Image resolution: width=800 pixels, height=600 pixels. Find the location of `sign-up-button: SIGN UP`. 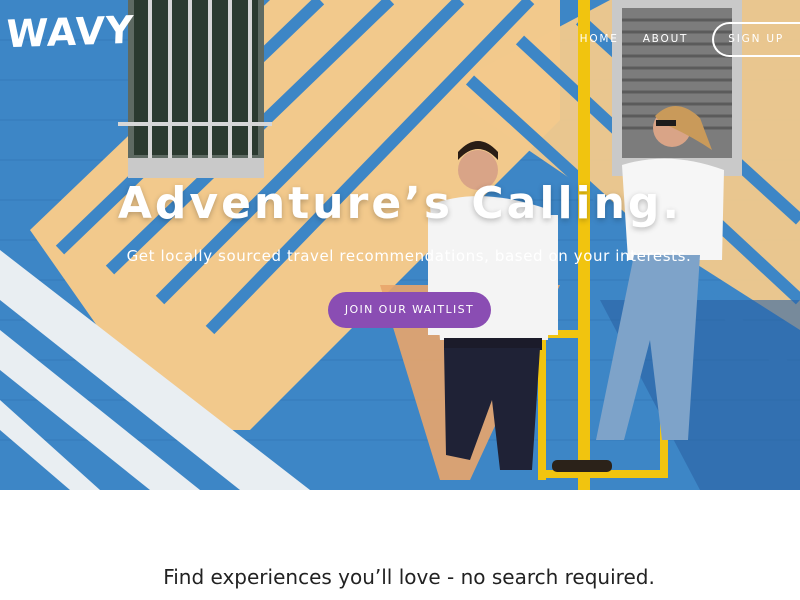

sign-up-button: SIGN UP is located at coordinates (756, 39).